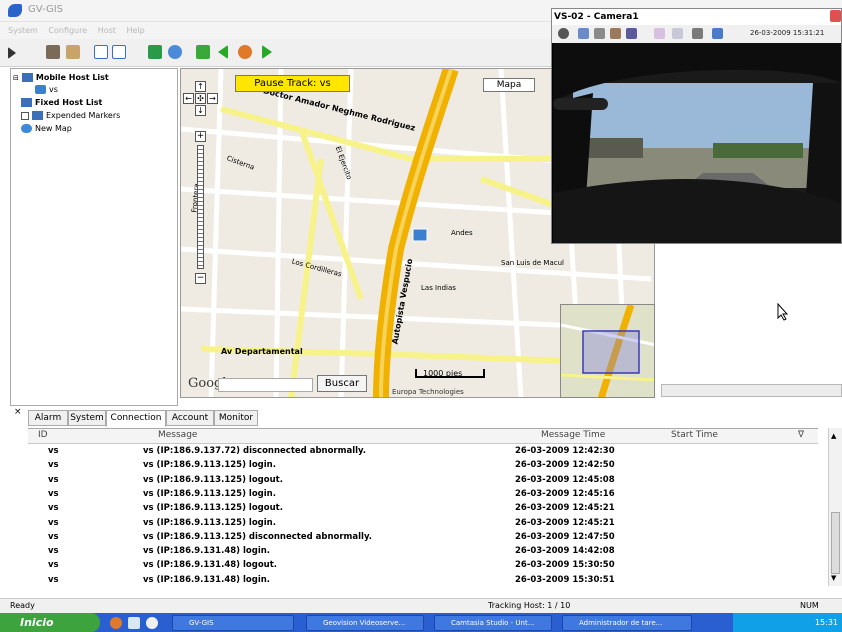  I want to click on overview-minimap, so click(607, 351).